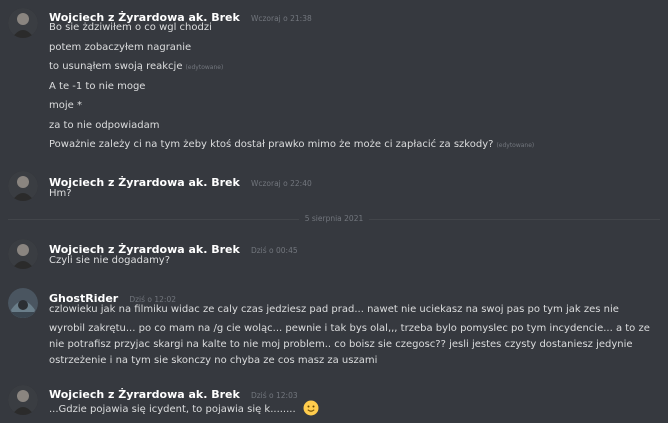 The height and width of the screenshot is (423, 668). What do you see at coordinates (274, 250) in the screenshot?
I see `timestamp: Dziś o 00:45` at bounding box center [274, 250].